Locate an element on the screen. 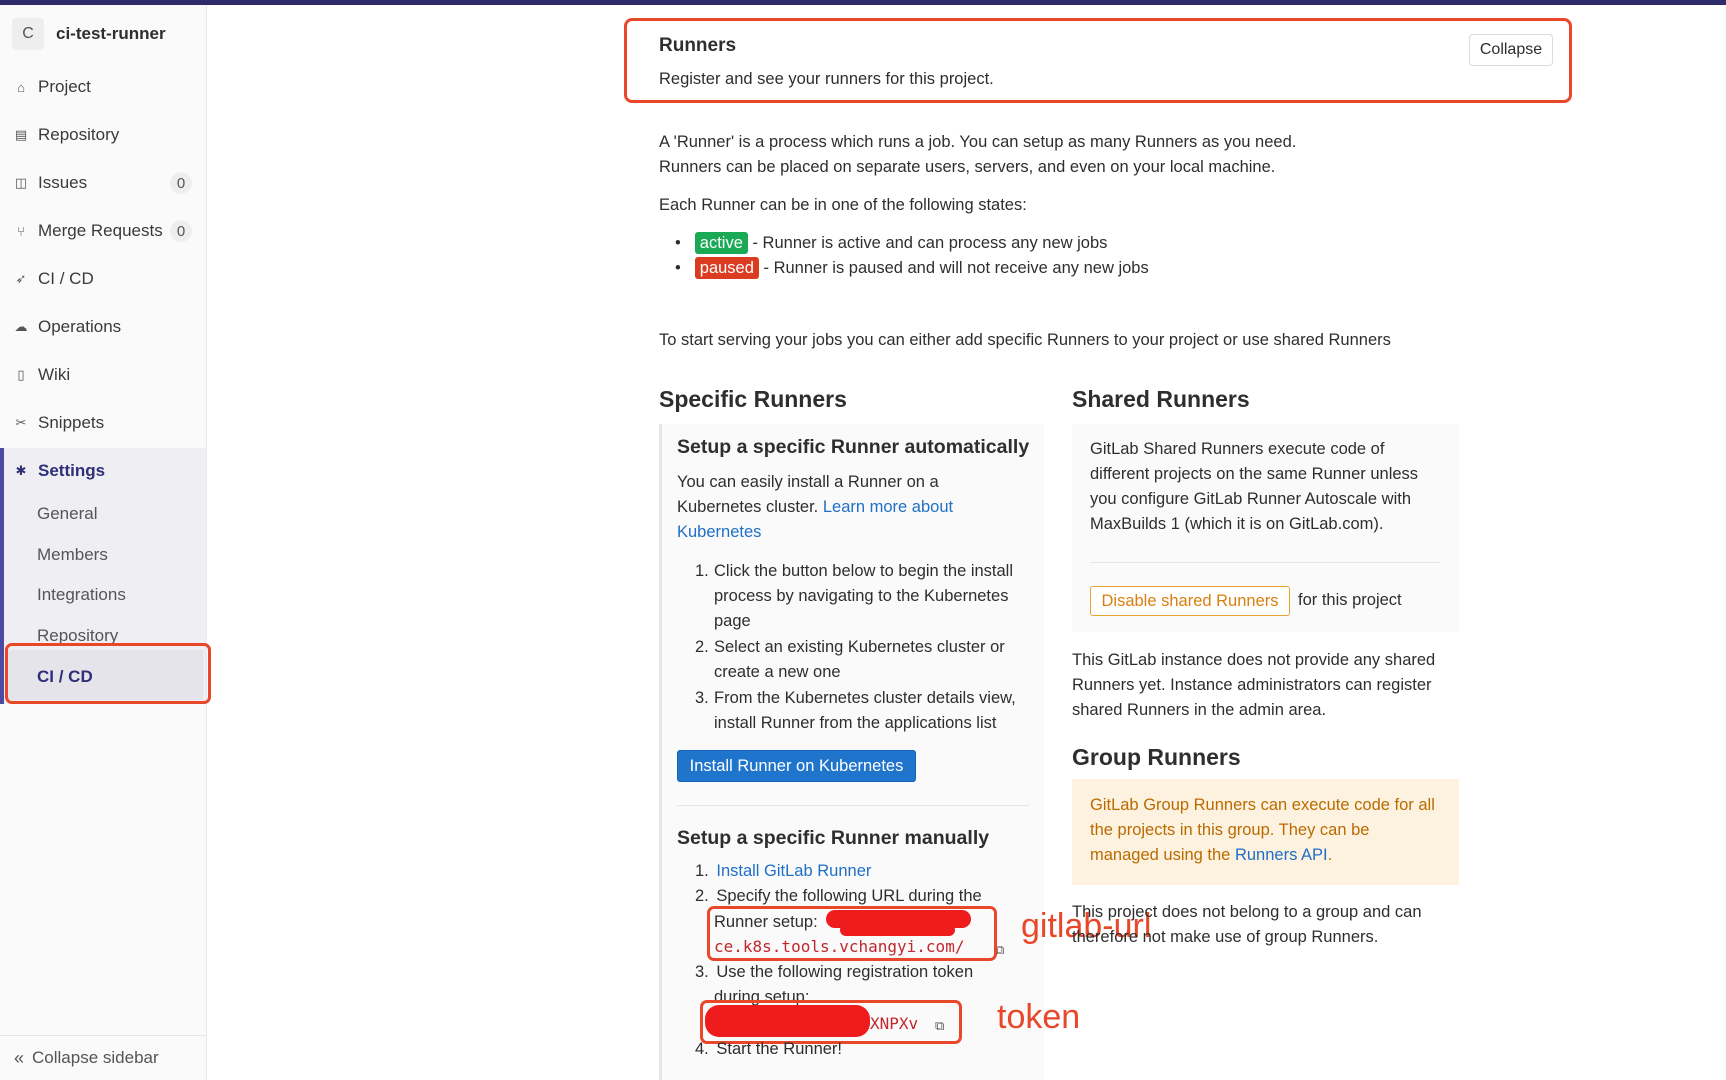 Image resolution: width=1726 pixels, height=1080 pixels. sidebar-item-label: Project is located at coordinates (64, 86).